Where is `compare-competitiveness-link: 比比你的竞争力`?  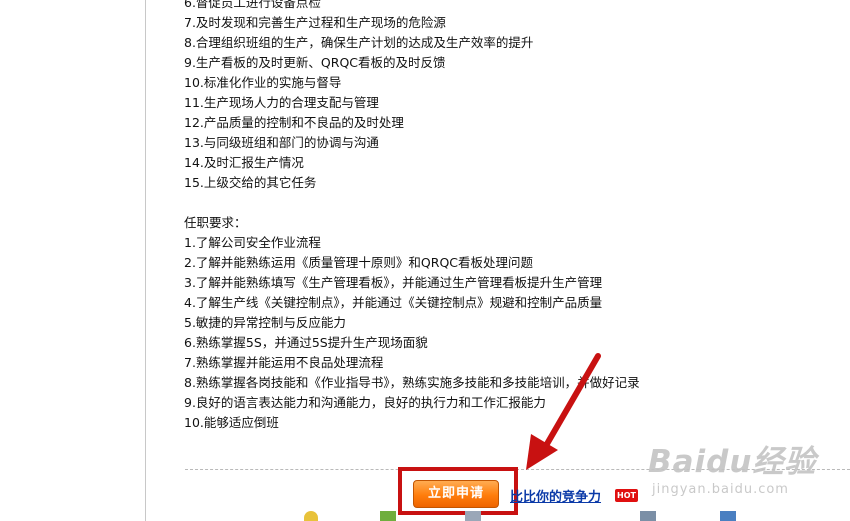
compare-competitiveness-link: 比比你的竞争力 is located at coordinates (555, 495).